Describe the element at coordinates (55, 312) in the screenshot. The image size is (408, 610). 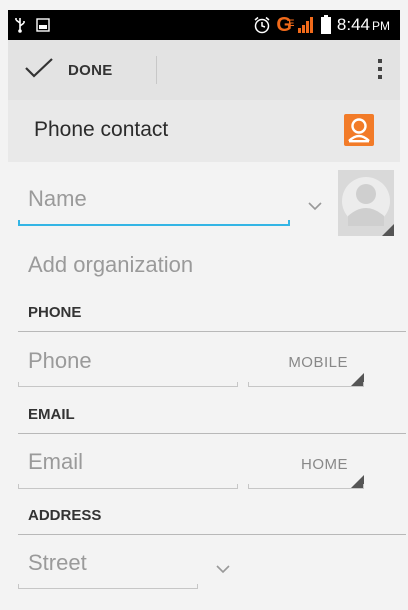
I see `phone-section-header: PHONE` at that location.